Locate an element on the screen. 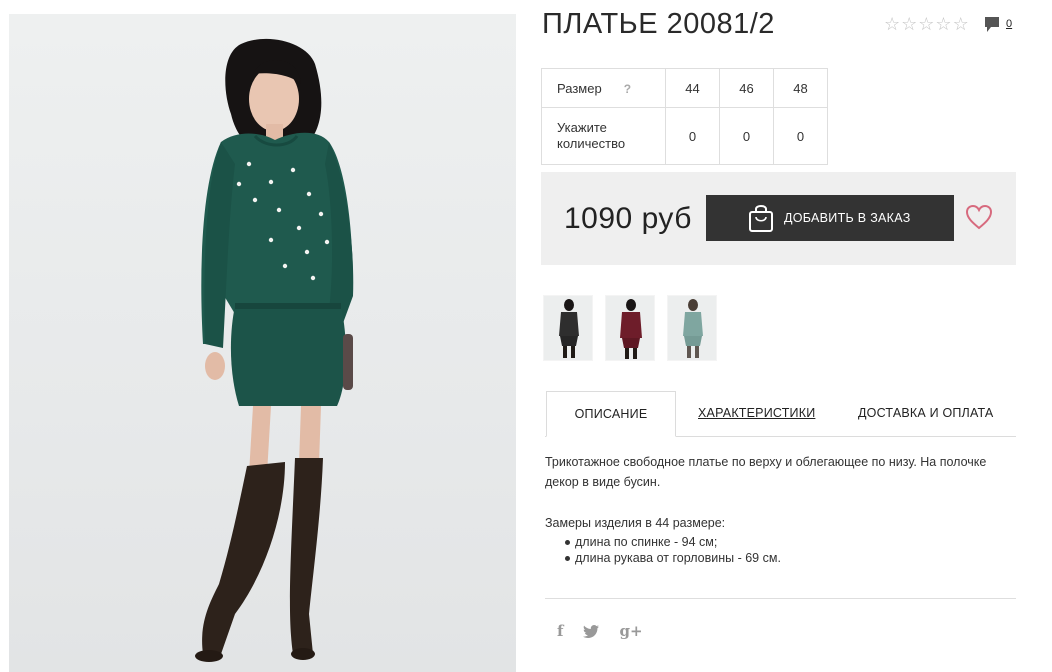  social-share: f g+ is located at coordinates (600, 631).